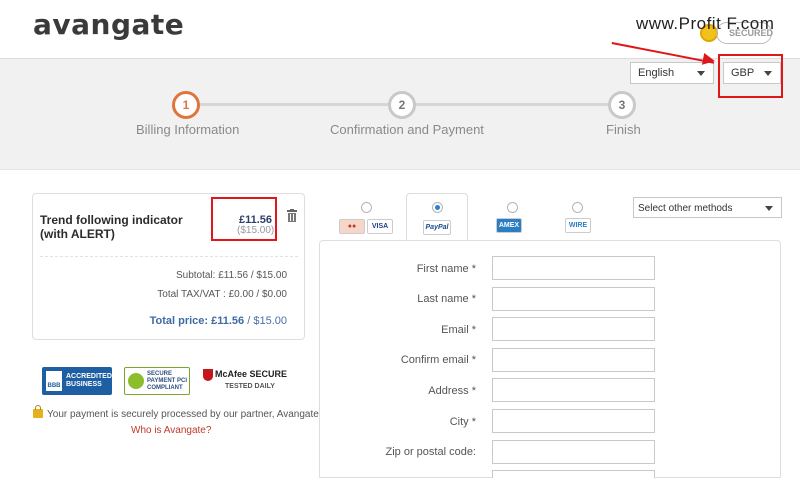  I want to click on cart-total: Total price: £11.56 / $15.00, so click(218, 321).